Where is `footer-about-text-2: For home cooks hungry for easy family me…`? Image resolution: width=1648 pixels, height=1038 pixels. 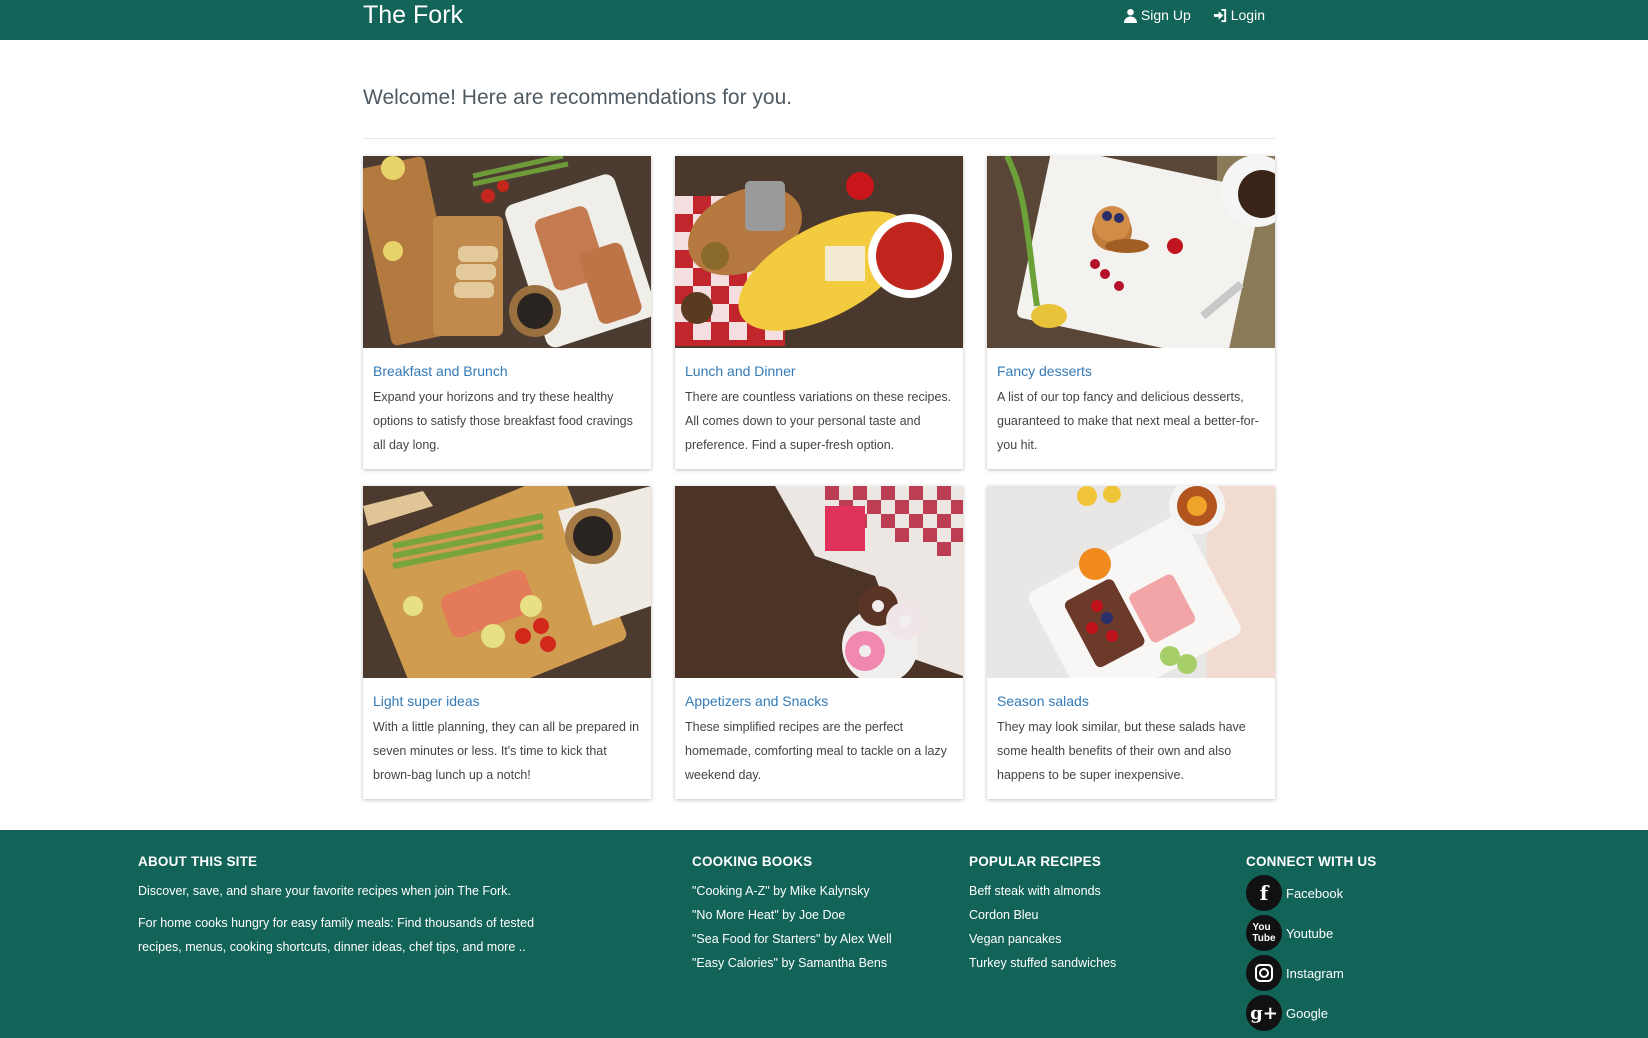 footer-about-text-2: For home cooks hungry for easy family me… is located at coordinates (336, 935).